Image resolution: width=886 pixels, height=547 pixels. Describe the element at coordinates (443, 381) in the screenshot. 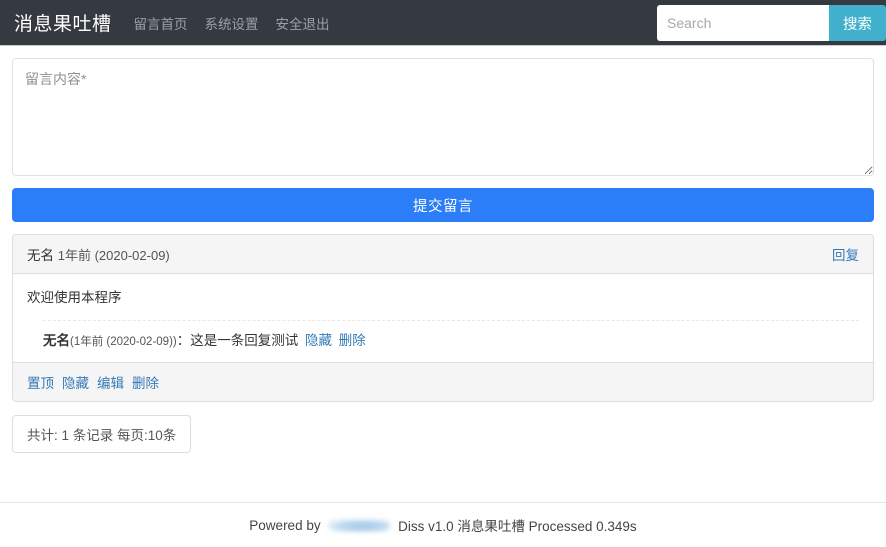

I see `post-panel-footer: 置顶 隐藏 编辑 删除` at that location.